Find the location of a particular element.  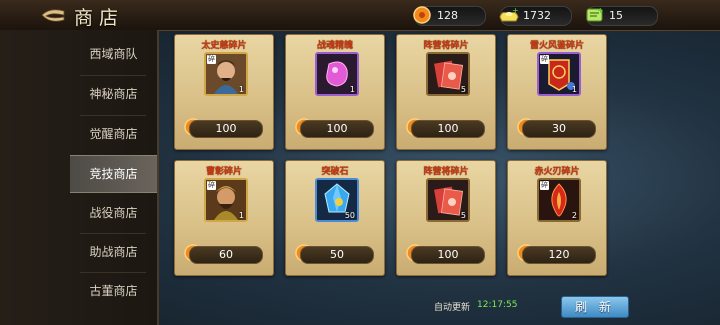

item-price: 120 is located at coordinates (559, 255).